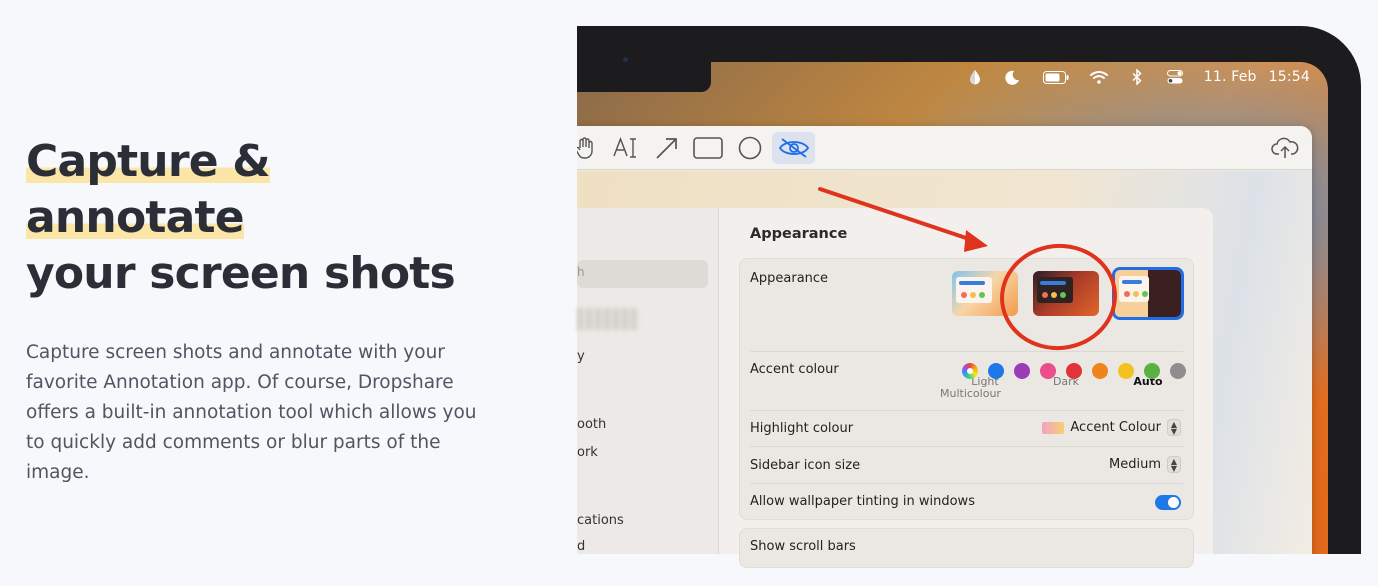  What do you see at coordinates (803, 546) in the screenshot?
I see `show-scroll-bars-label: Show scroll bars` at bounding box center [803, 546].